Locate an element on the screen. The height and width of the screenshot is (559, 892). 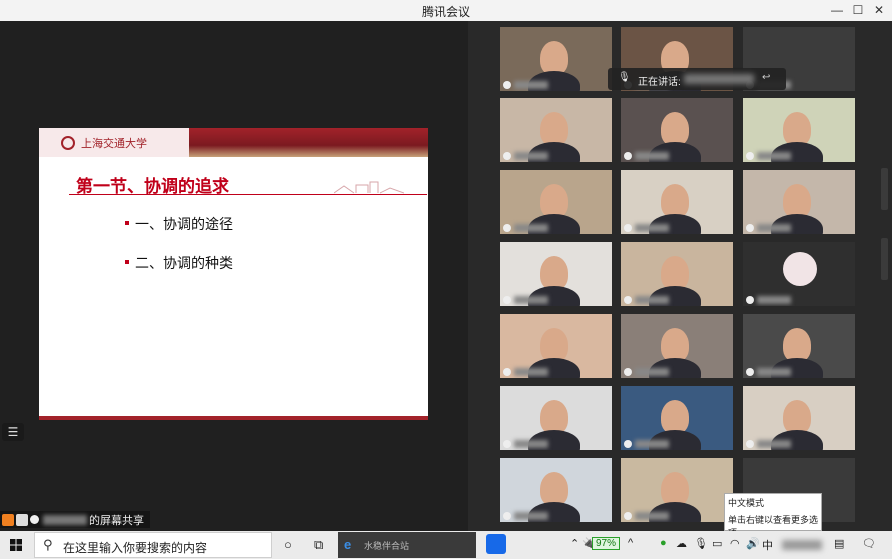
slide-title-underline is located at coordinates (248, 194).